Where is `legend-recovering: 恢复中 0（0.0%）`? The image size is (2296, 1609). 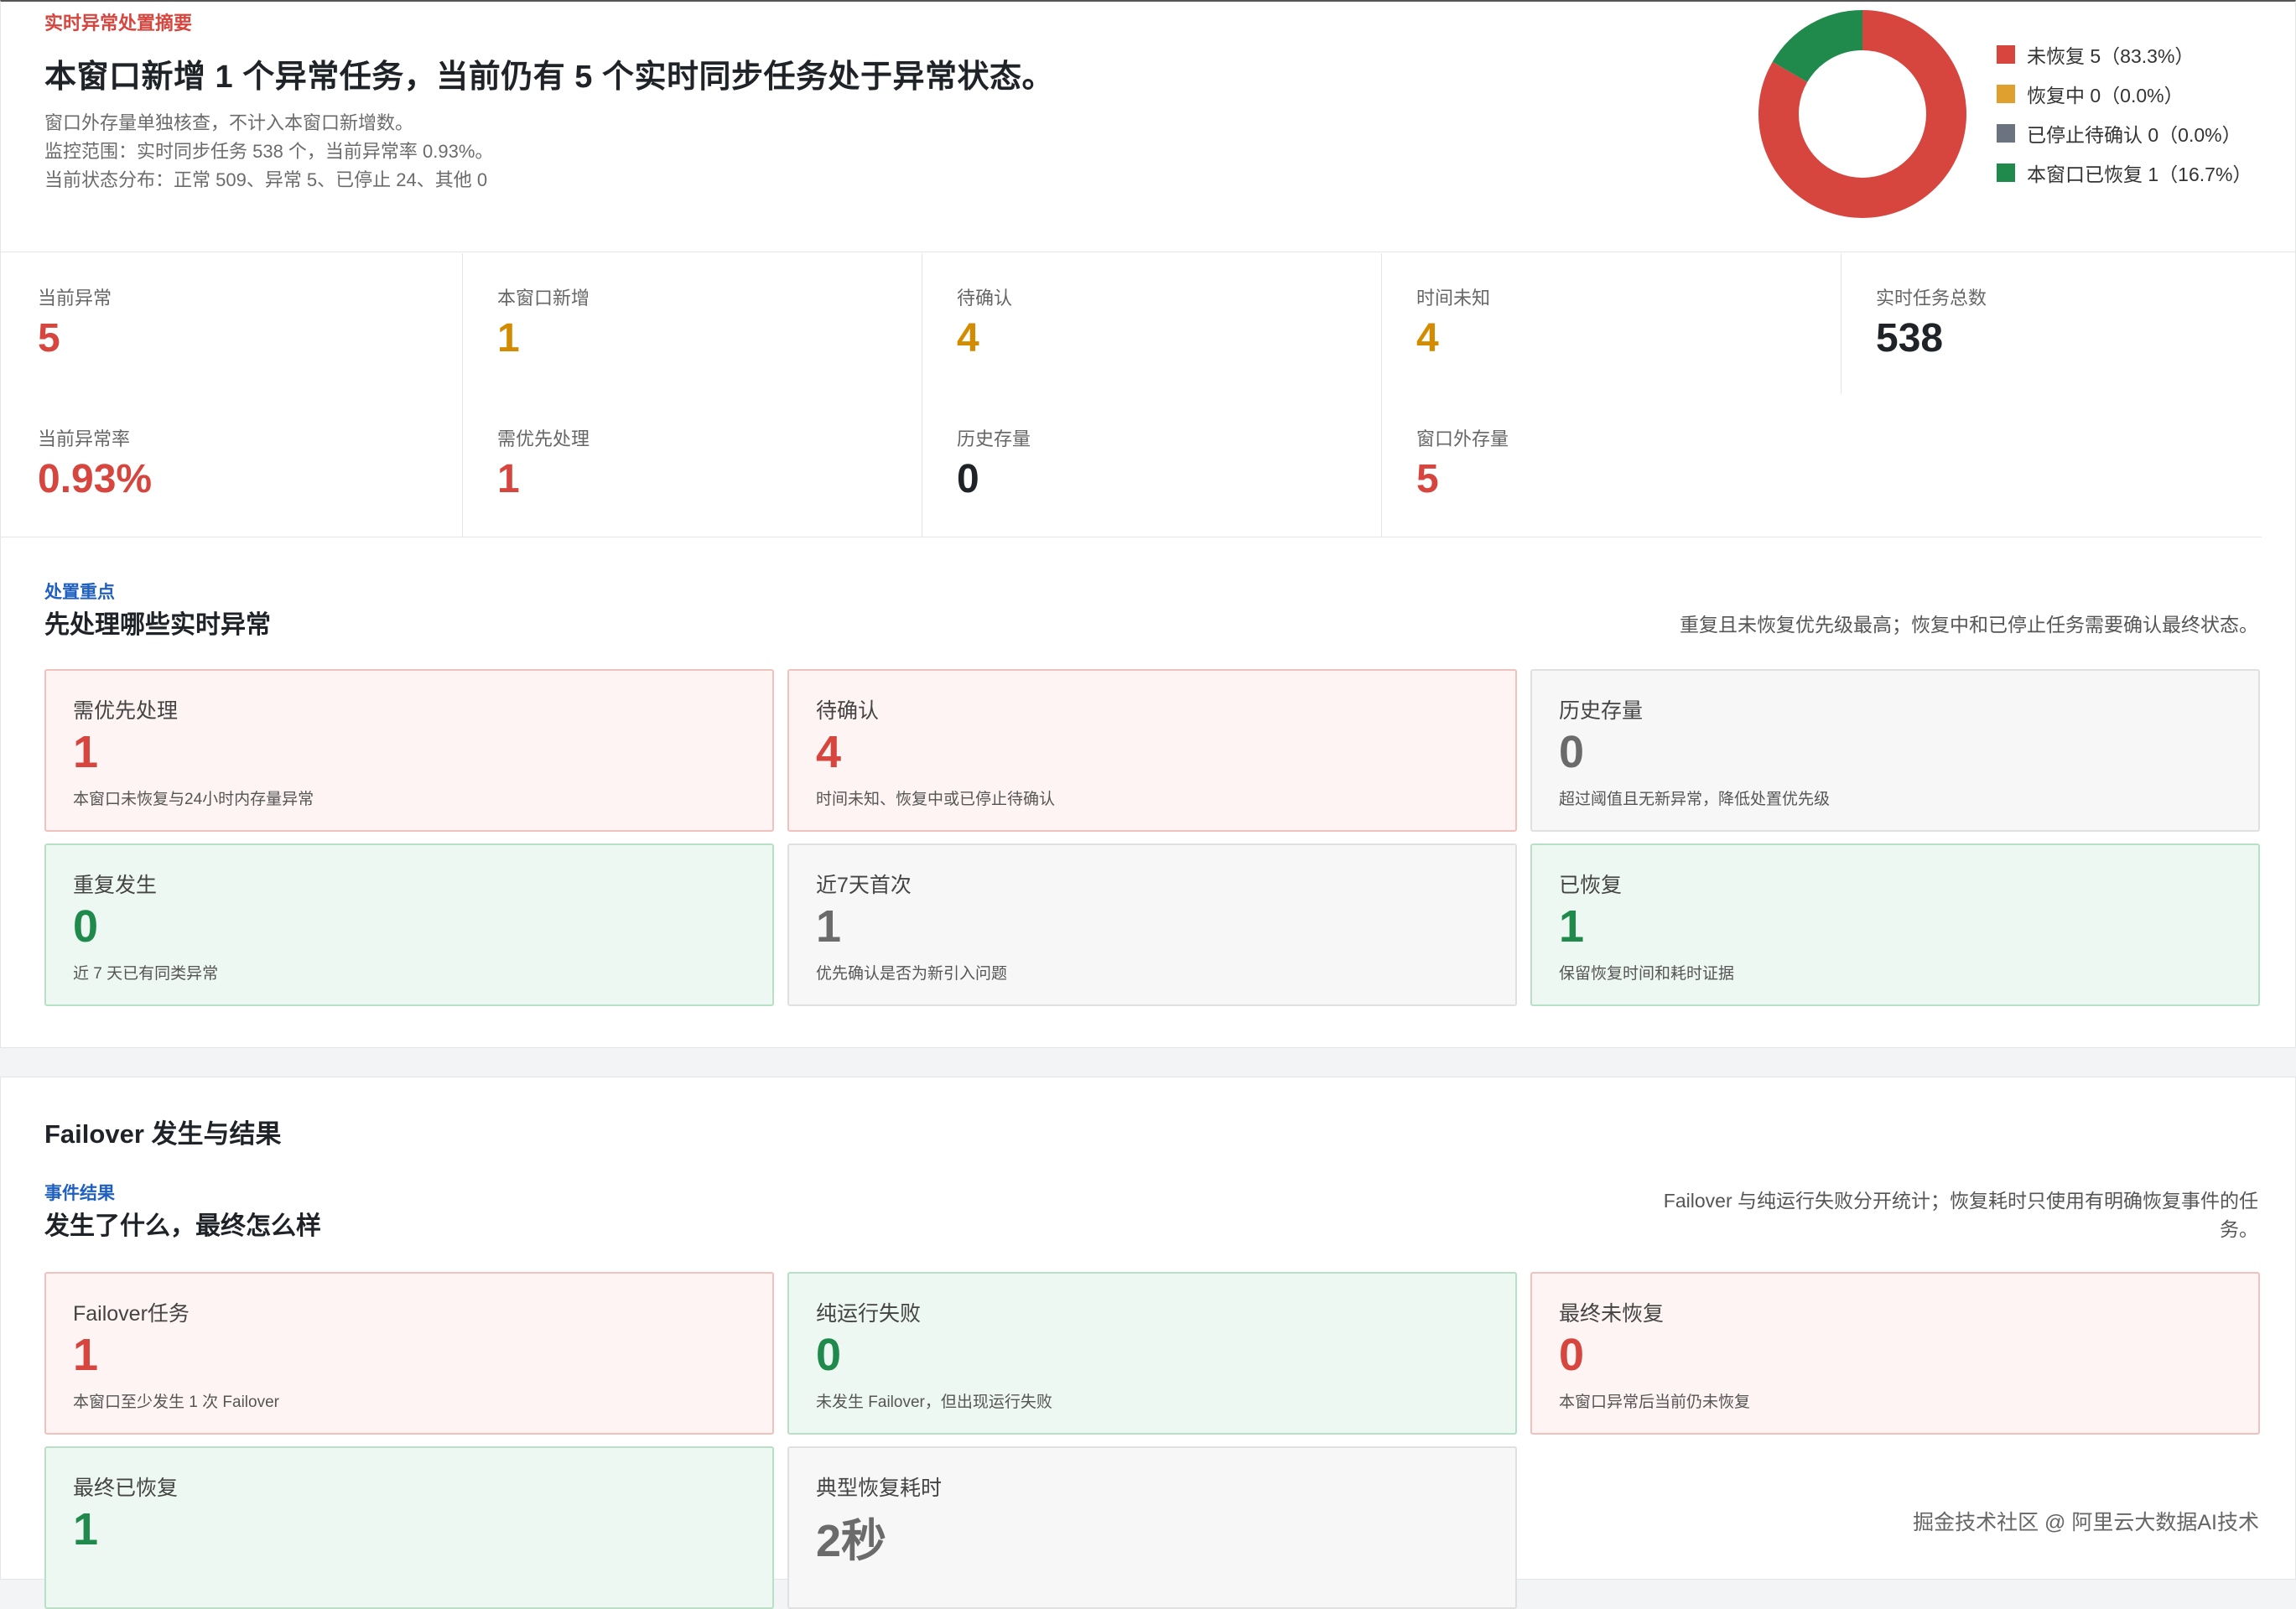
legend-recovering: 恢复中 0（0.0%） is located at coordinates (2090, 94).